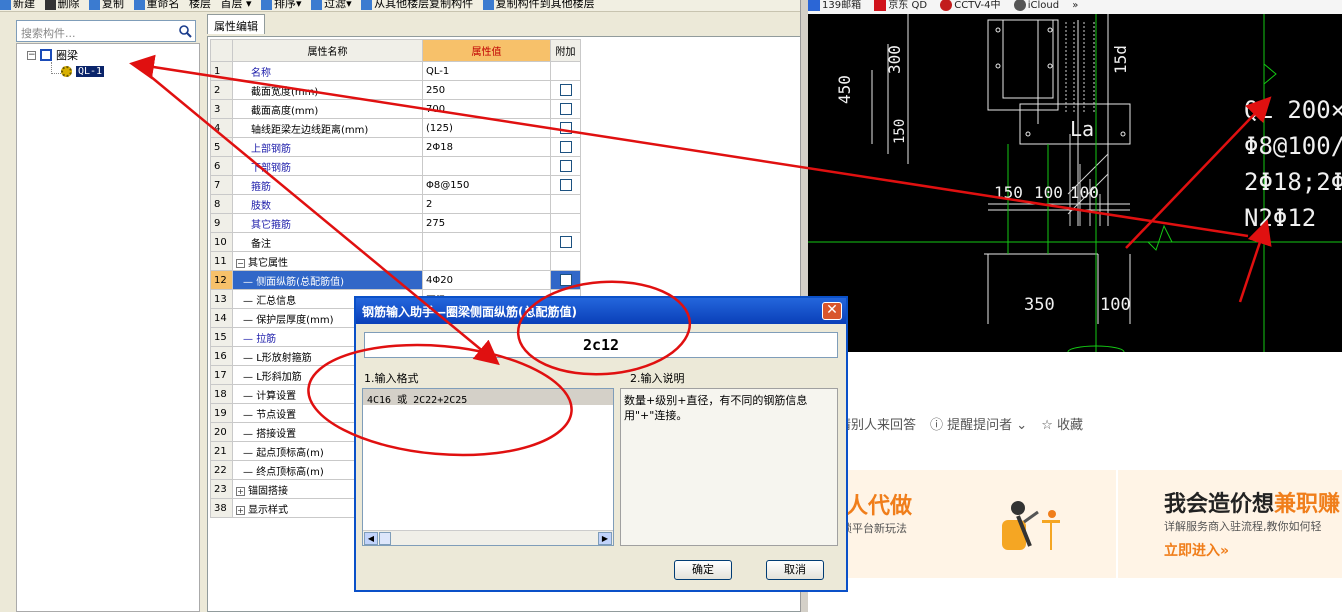 This screenshot has width=1342, height=612. I want to click on filter-button: 过滤▾, so click(331, 5).